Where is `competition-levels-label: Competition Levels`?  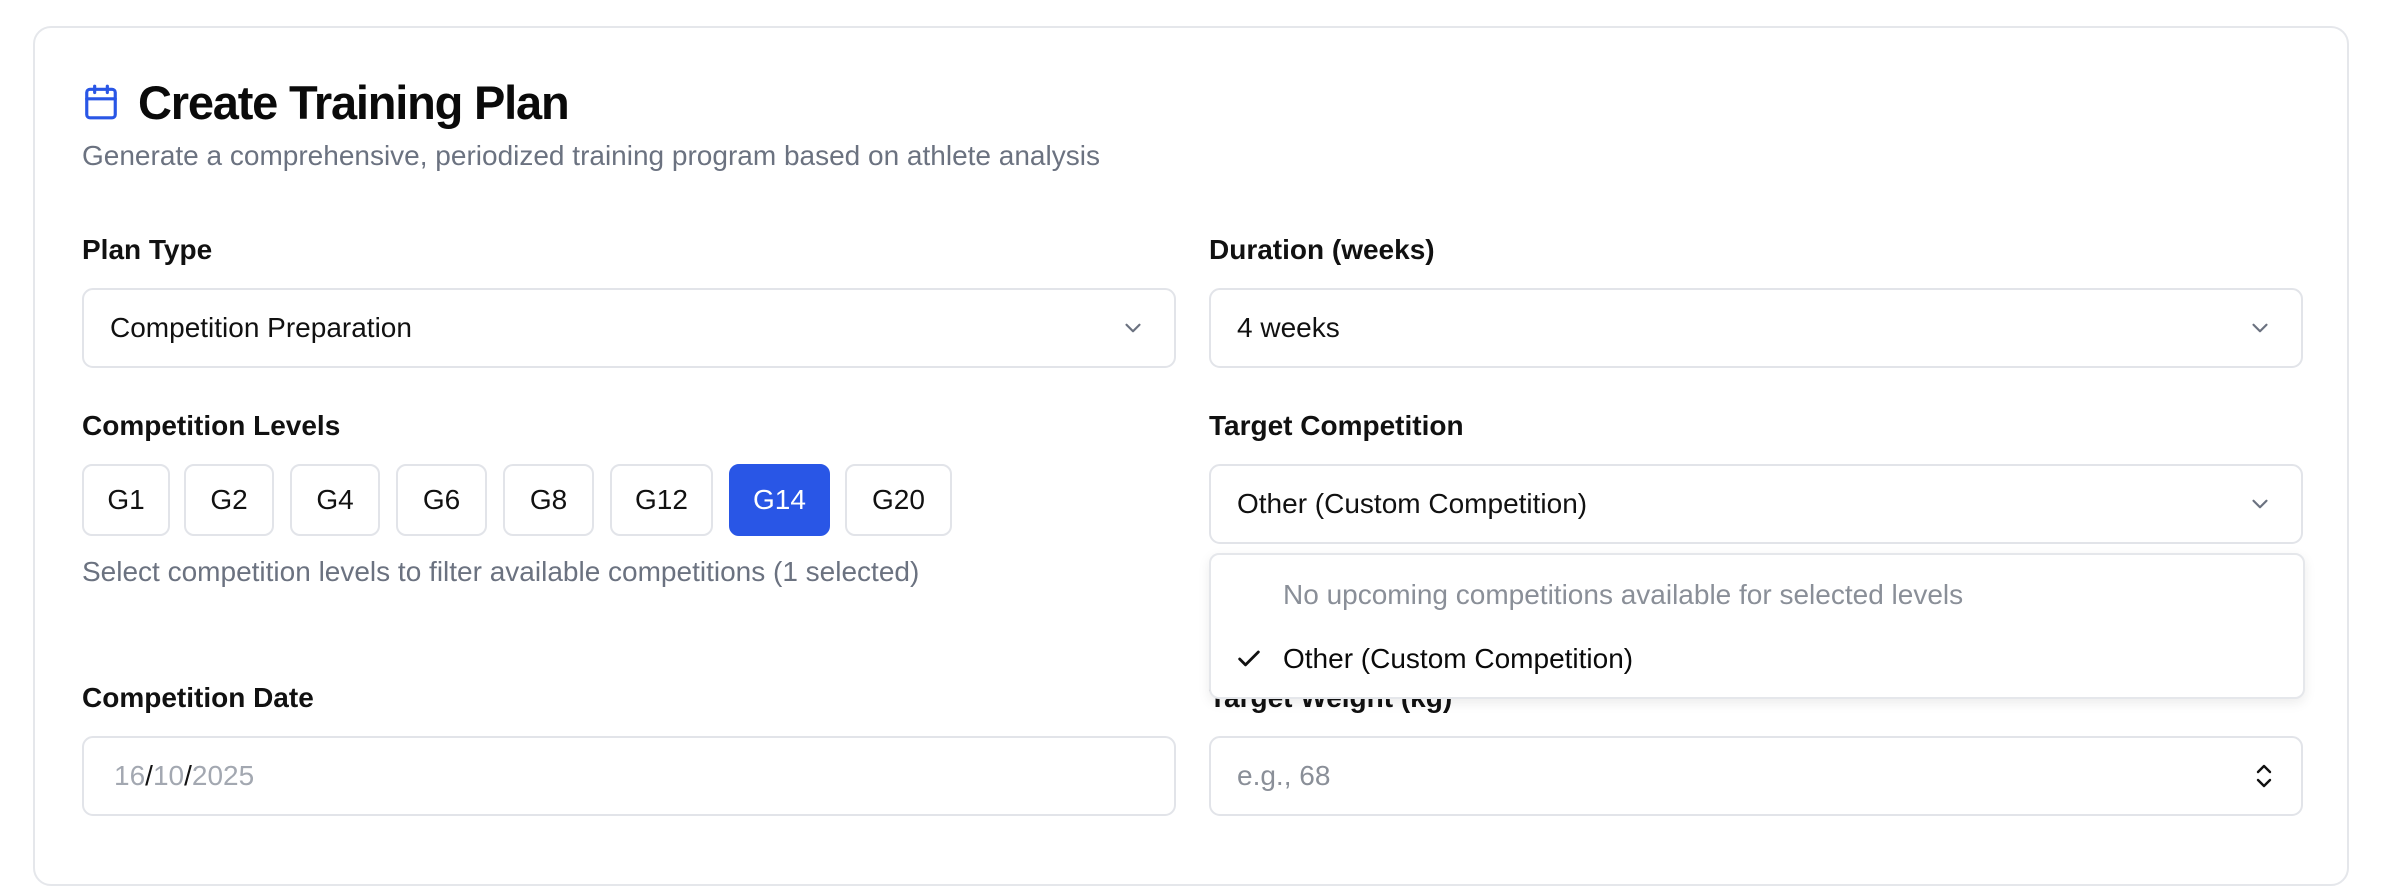 competition-levels-label: Competition Levels is located at coordinates (211, 425).